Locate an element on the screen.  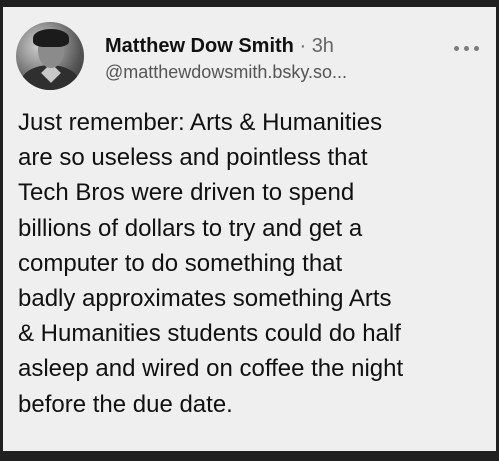
author-name-row: Matthew Dow Smith · 3h is located at coordinates (219, 46).